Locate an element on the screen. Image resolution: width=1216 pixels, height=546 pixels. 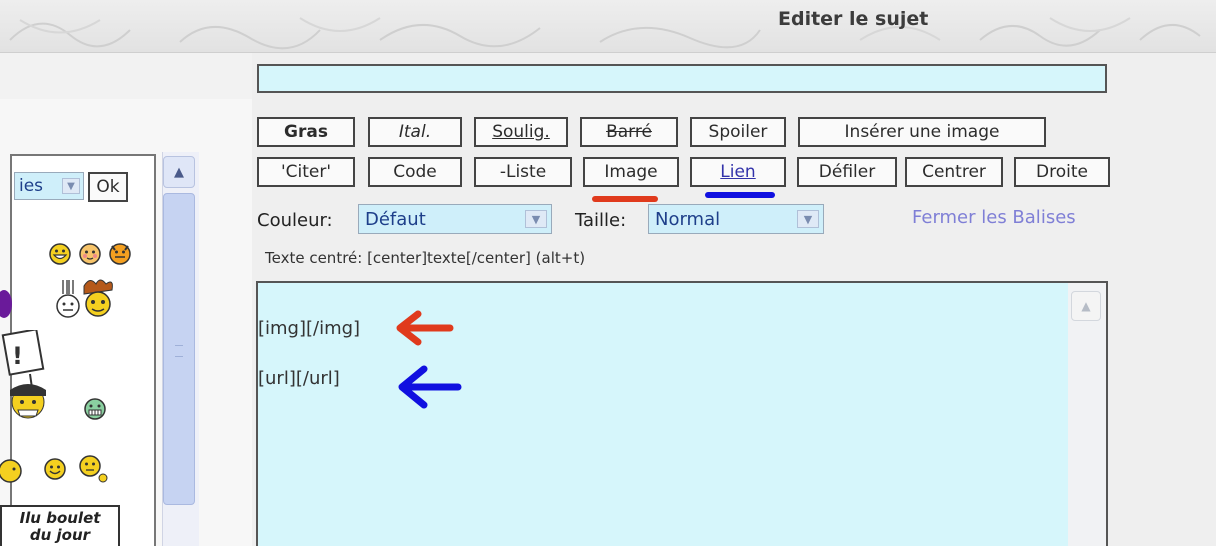
center-button: Centrer is located at coordinates (954, 172).